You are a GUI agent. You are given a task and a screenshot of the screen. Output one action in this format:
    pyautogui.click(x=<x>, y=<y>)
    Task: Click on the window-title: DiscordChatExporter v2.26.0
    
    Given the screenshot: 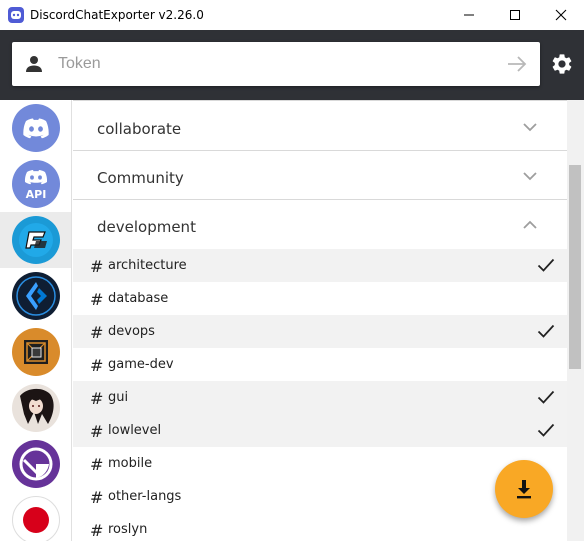 What is the action you would take?
    pyautogui.click(x=117, y=15)
    